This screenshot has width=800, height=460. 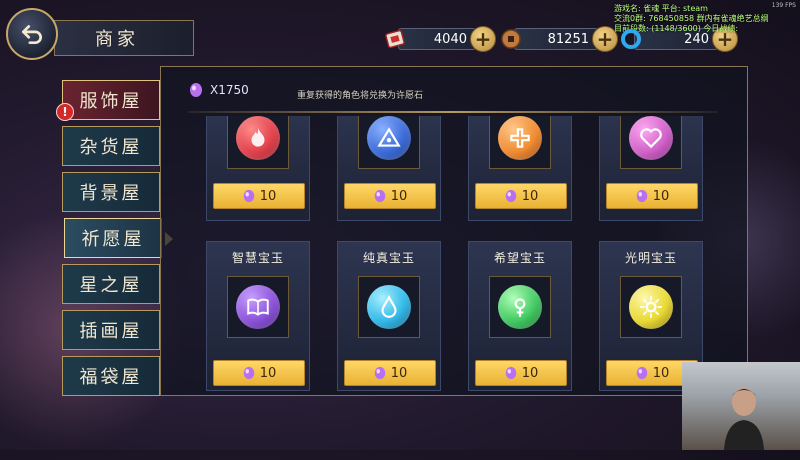 I want to click on add-ticket-button: +, so click(x=483, y=39).